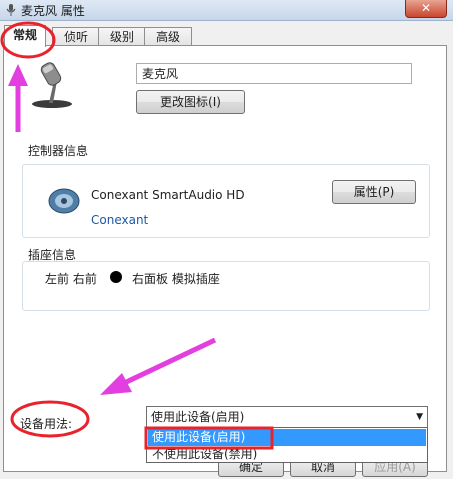 This screenshot has height=479, width=453. Describe the element at coordinates (226, 10) in the screenshot. I see `title-bar: 麦克风 属性 ✕` at that location.